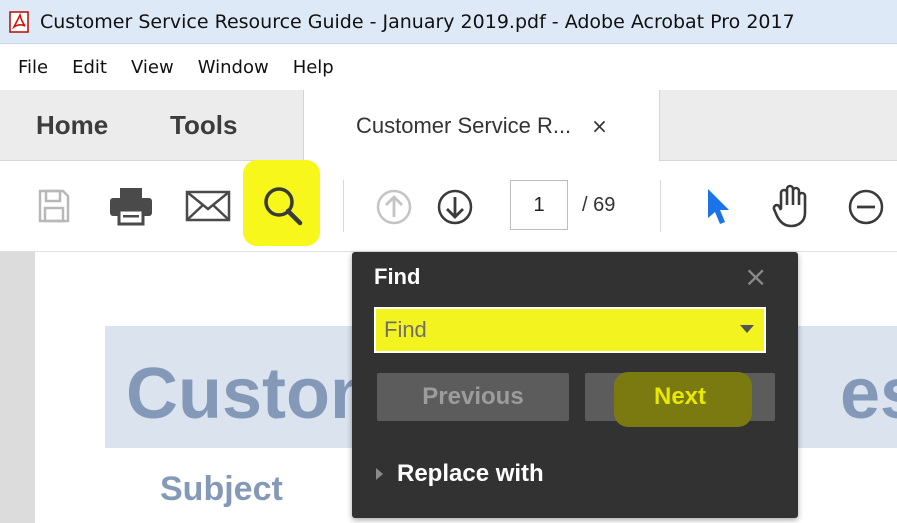  I want to click on close-icon: ×, so click(755, 277).